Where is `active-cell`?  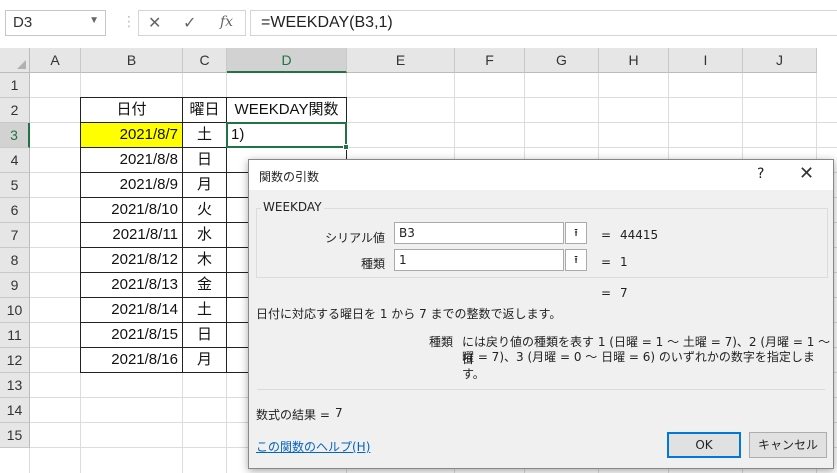 active-cell is located at coordinates (286, 135).